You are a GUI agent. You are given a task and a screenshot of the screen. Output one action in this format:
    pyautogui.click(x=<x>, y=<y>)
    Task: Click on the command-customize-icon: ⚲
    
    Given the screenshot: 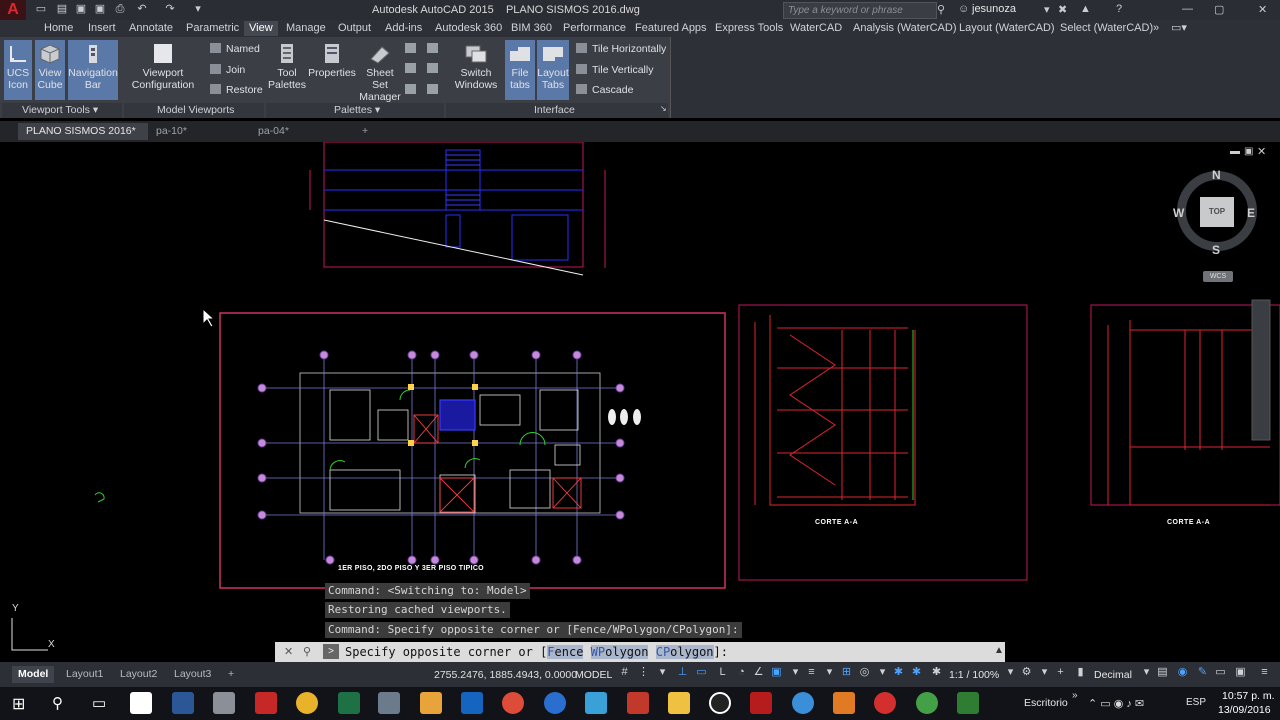 What is the action you would take?
    pyautogui.click(x=307, y=651)
    